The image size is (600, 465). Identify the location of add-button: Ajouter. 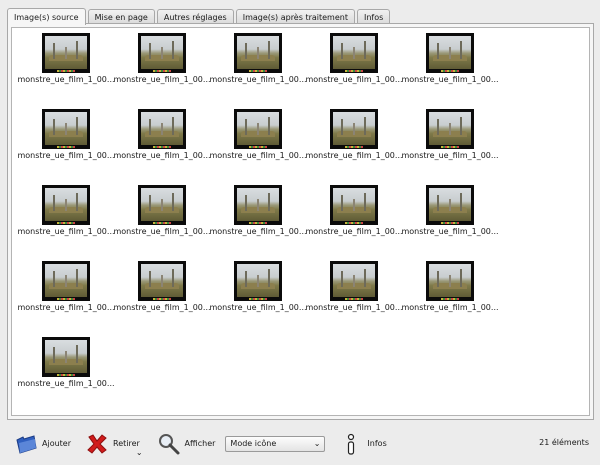
(42, 444).